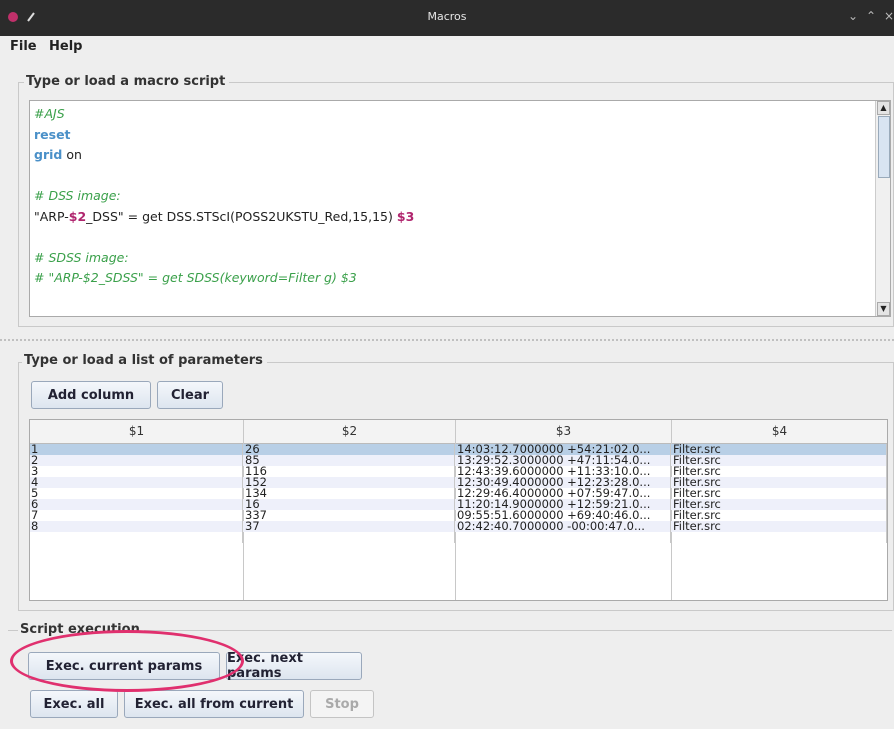  I want to click on table-cell: 134, so click(349, 493).